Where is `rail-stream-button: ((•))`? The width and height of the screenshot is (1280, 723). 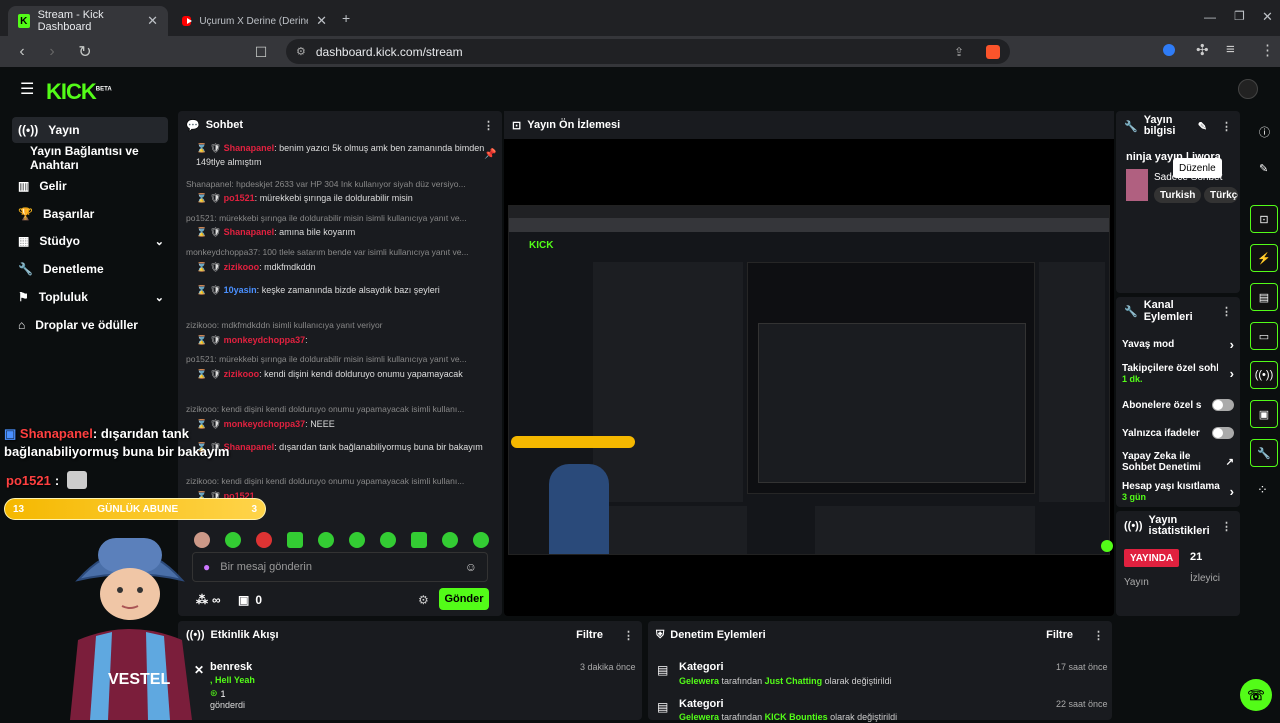 rail-stream-button: ((•)) is located at coordinates (1264, 375).